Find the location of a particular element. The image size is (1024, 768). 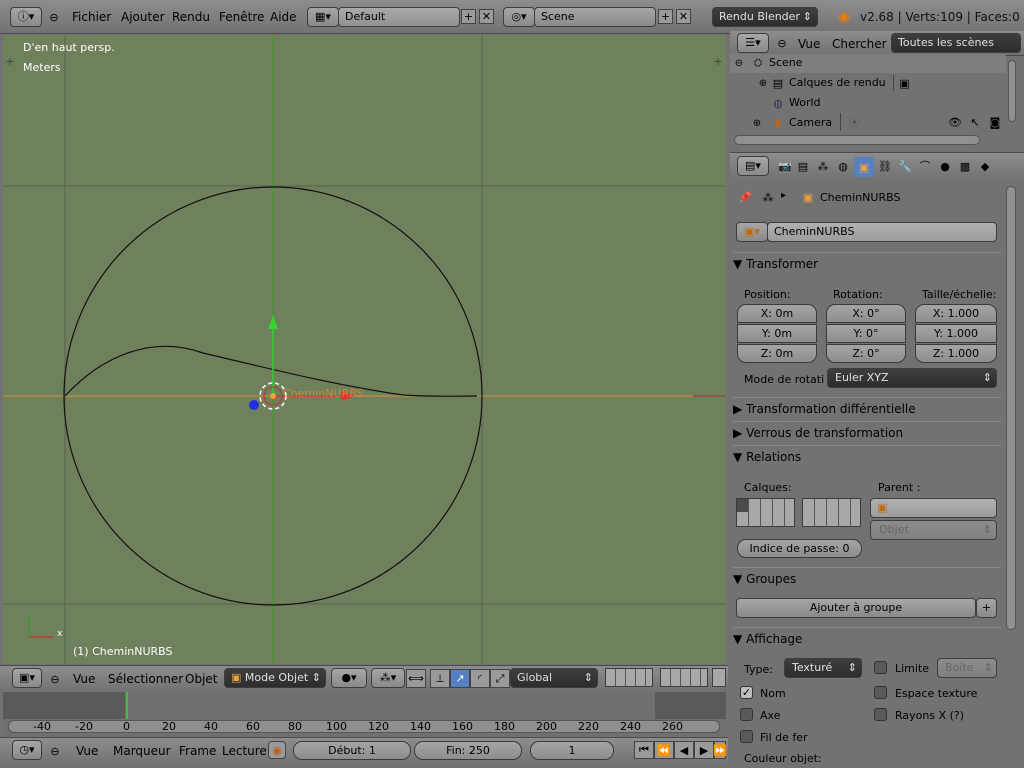

manipulator-icon: ⊥ is located at coordinates (440, 678).